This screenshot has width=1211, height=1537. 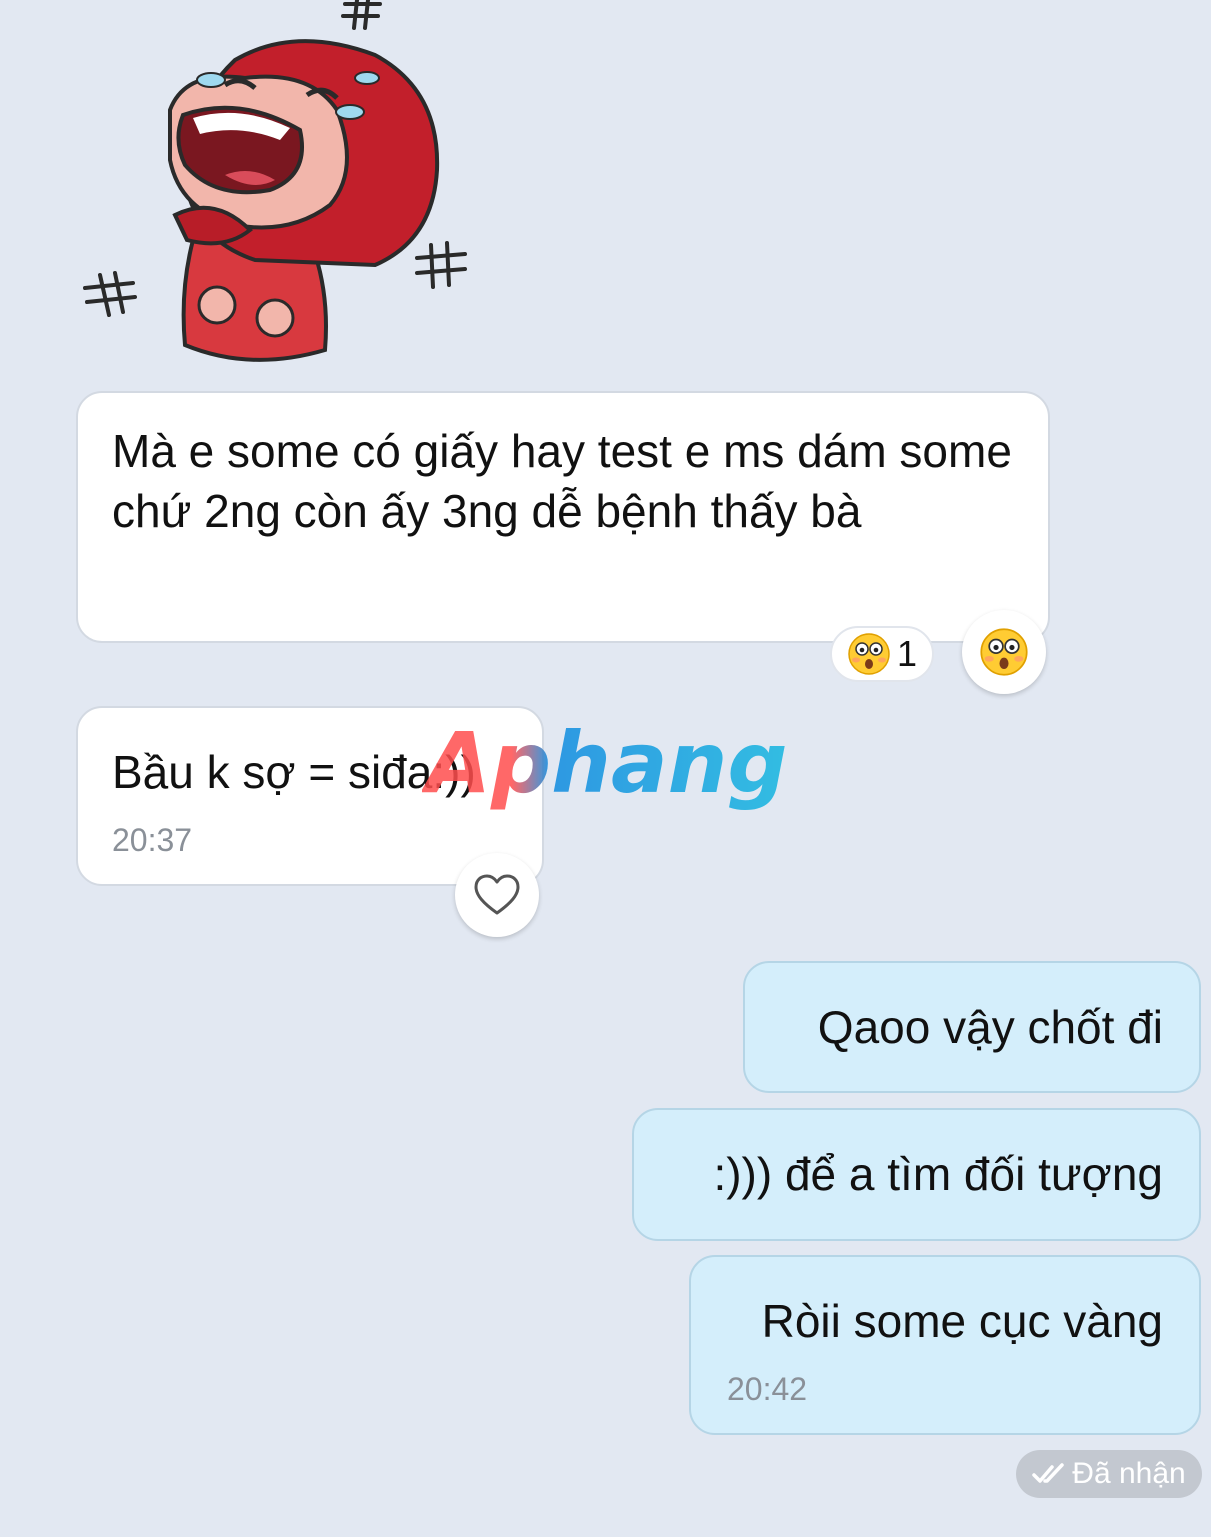 I want to click on outgoing-message-bubble: :))) để a tìm đối tượng, so click(x=916, y=1174).